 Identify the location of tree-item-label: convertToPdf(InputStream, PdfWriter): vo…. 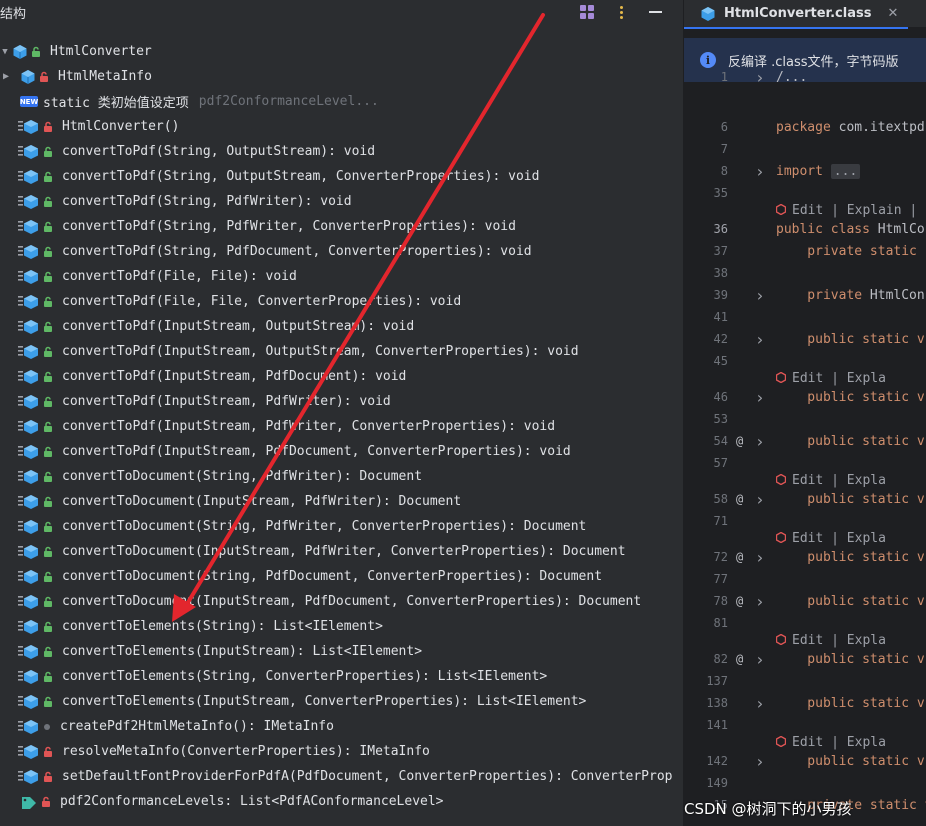
(226, 401).